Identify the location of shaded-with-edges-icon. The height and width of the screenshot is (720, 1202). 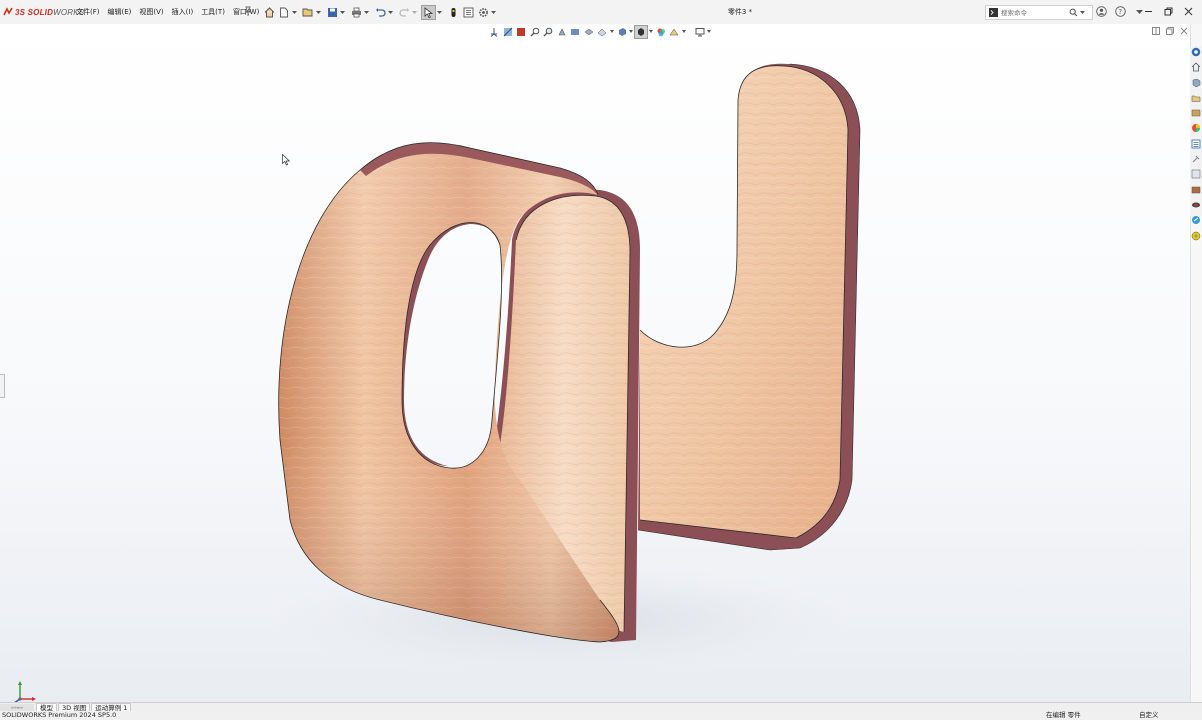
(641, 31).